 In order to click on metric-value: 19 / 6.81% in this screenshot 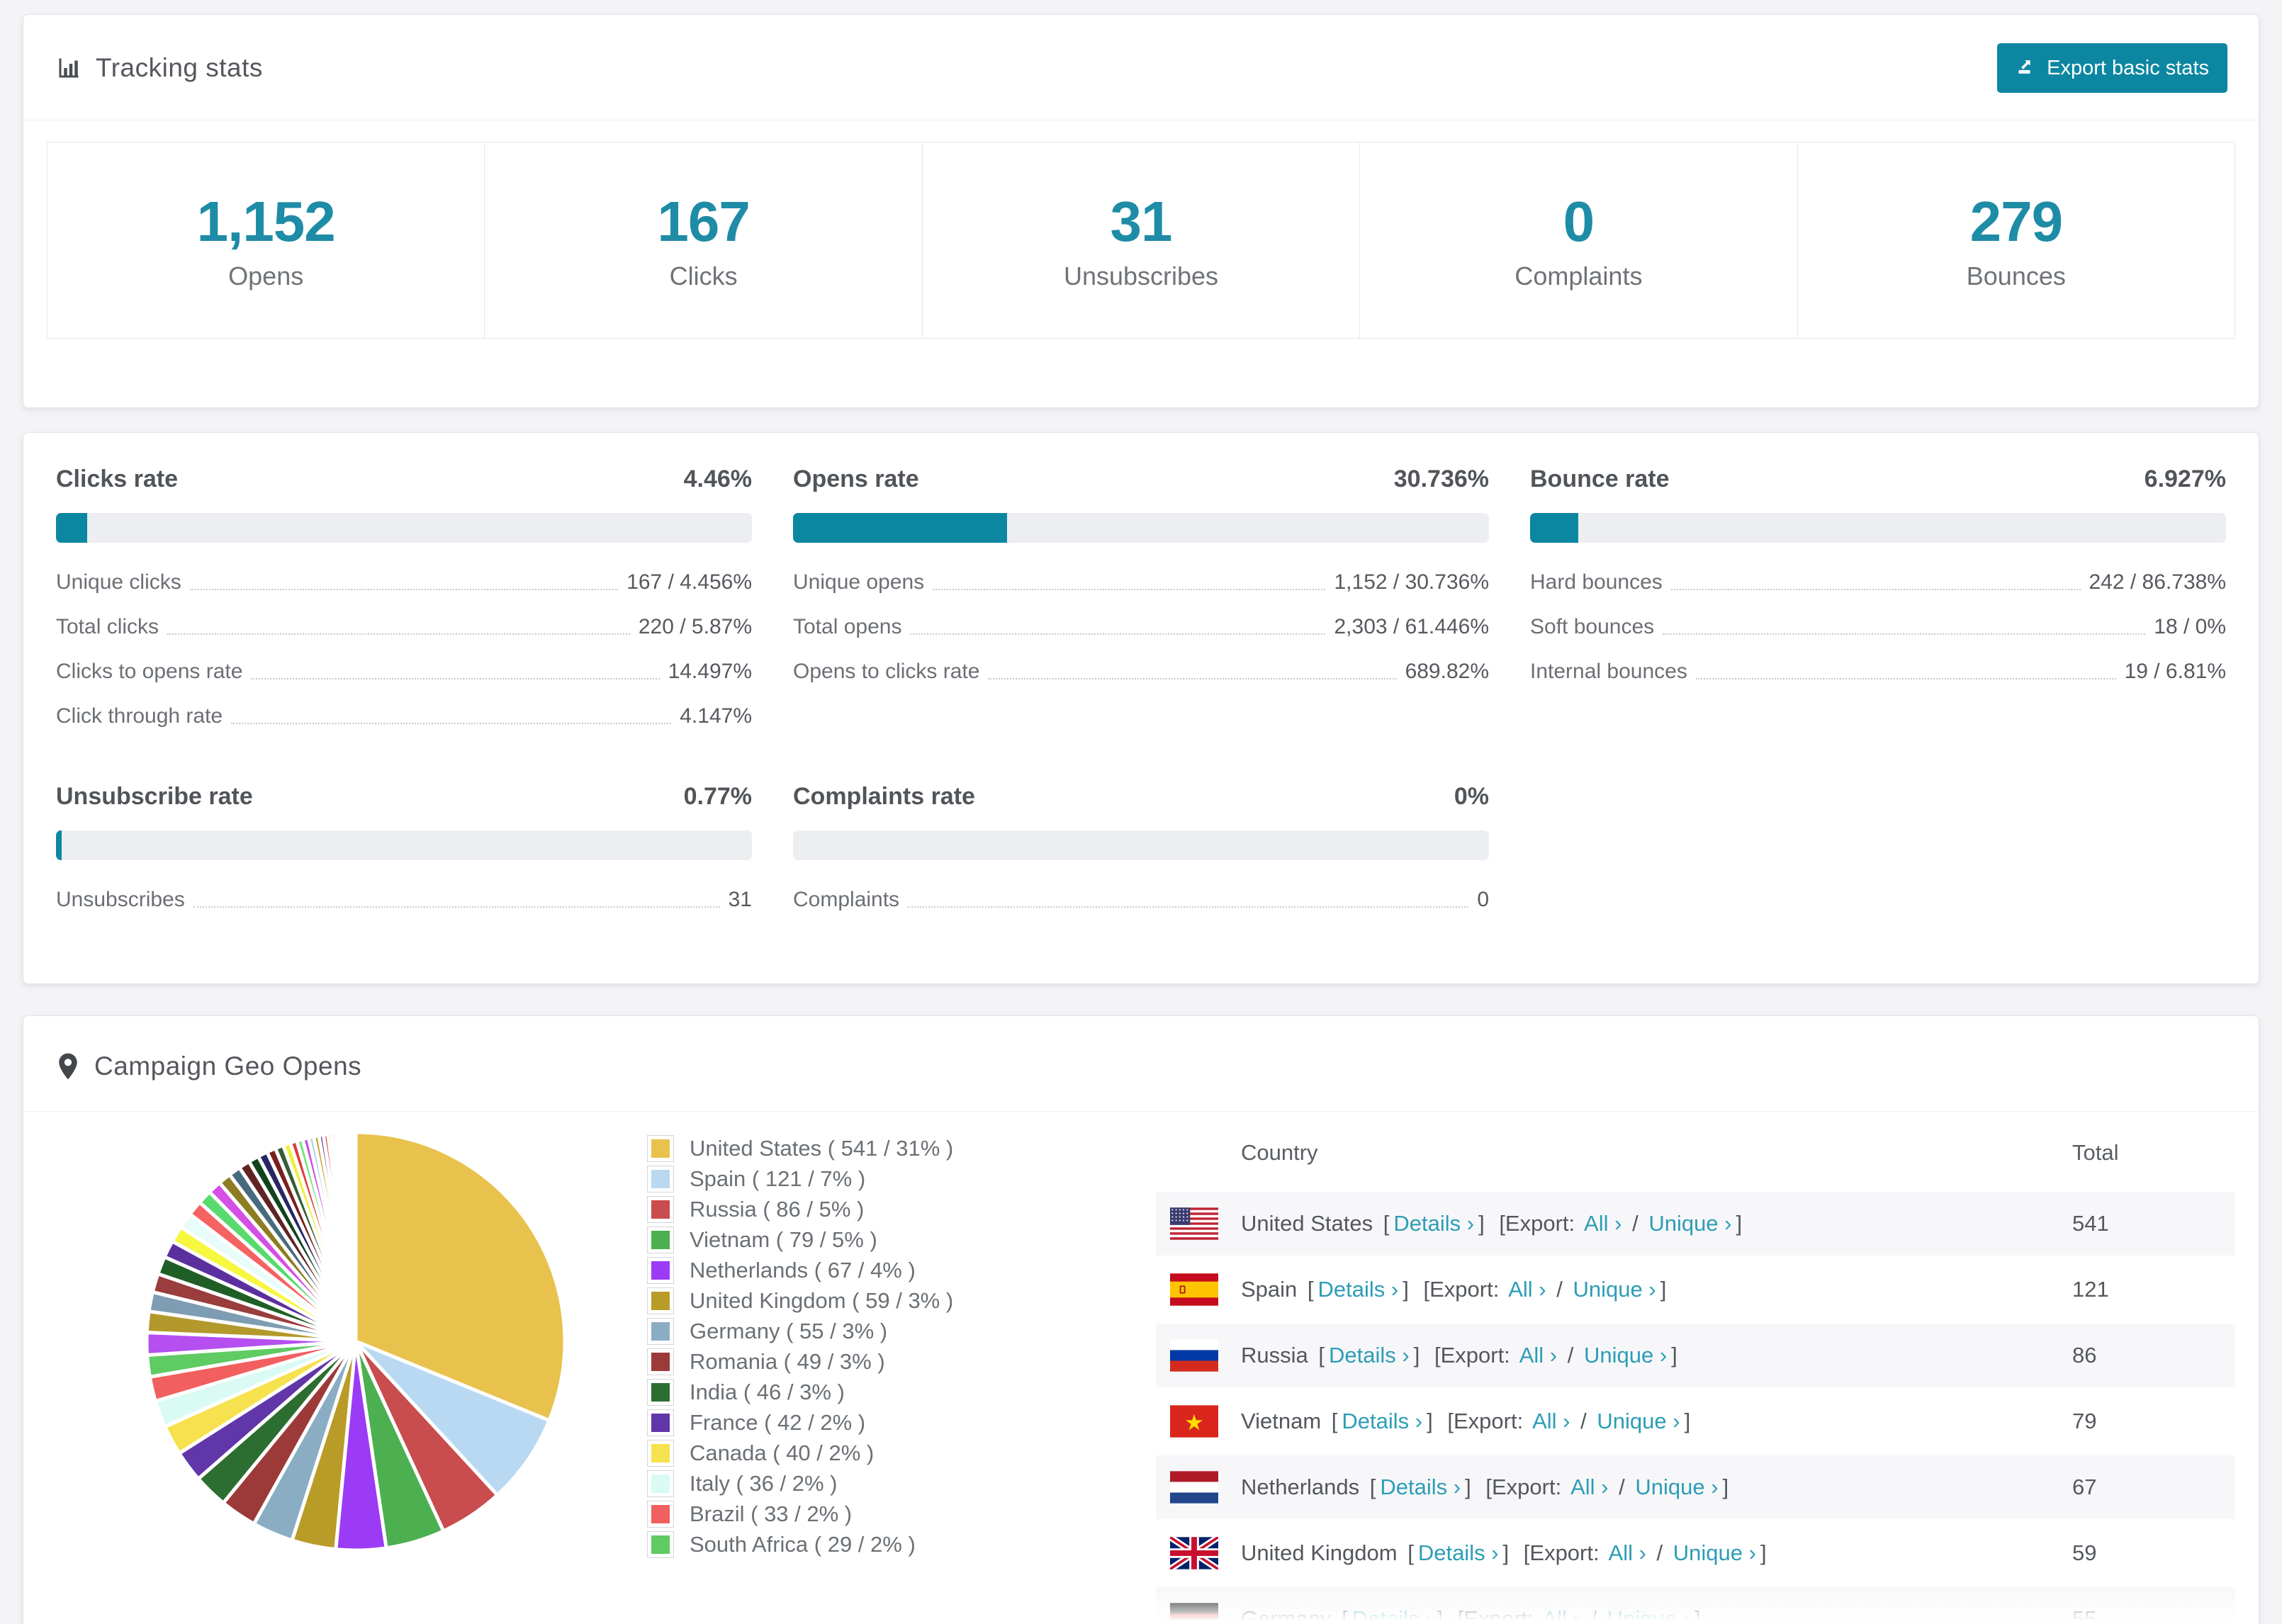, I will do `click(2175, 672)`.